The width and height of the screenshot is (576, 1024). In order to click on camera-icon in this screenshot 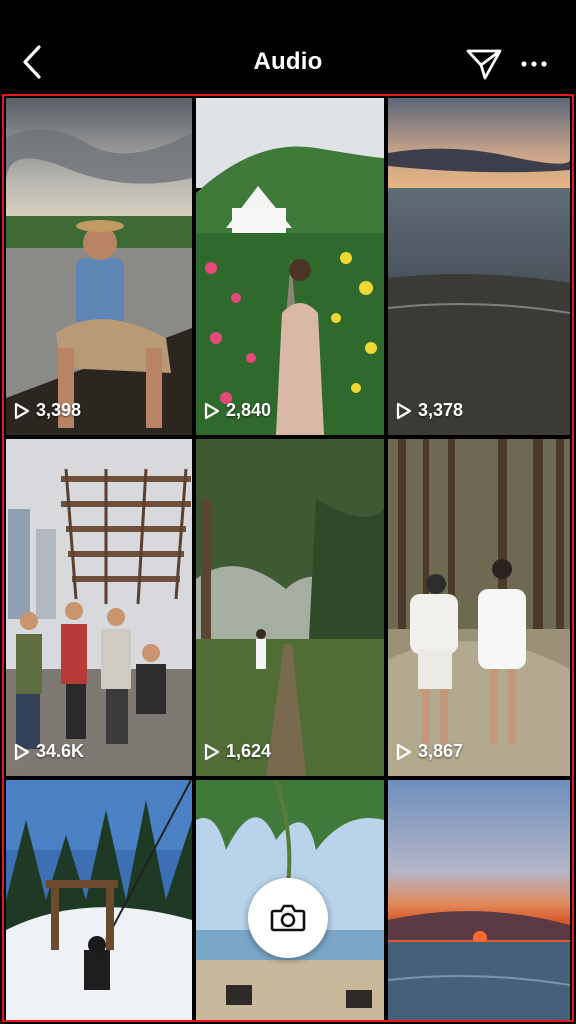, I will do `click(288, 918)`.